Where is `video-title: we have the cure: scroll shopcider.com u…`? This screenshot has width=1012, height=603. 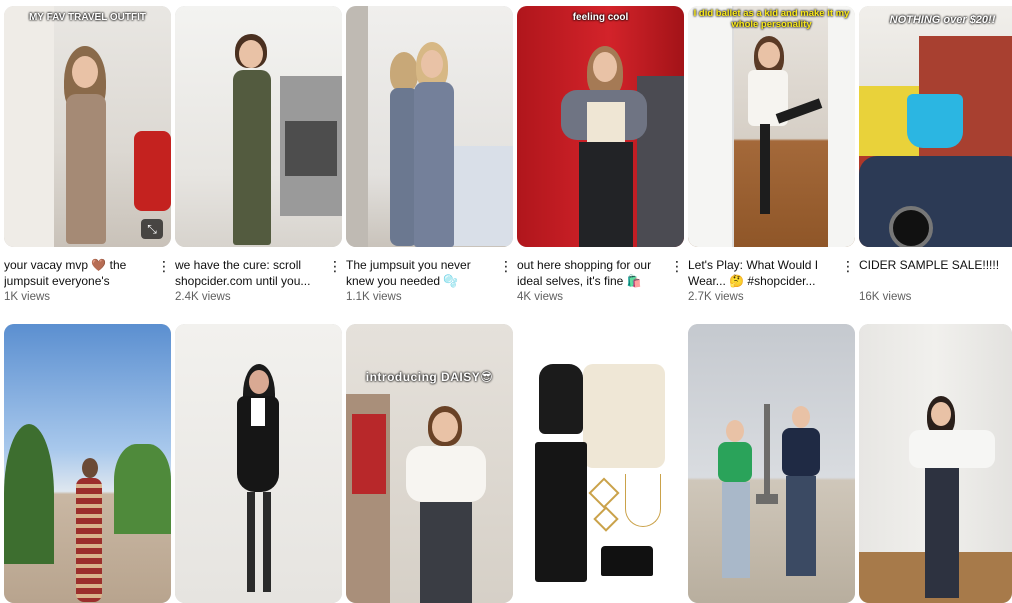 video-title: we have the cure: scroll shopcider.com u… is located at coordinates (248, 273).